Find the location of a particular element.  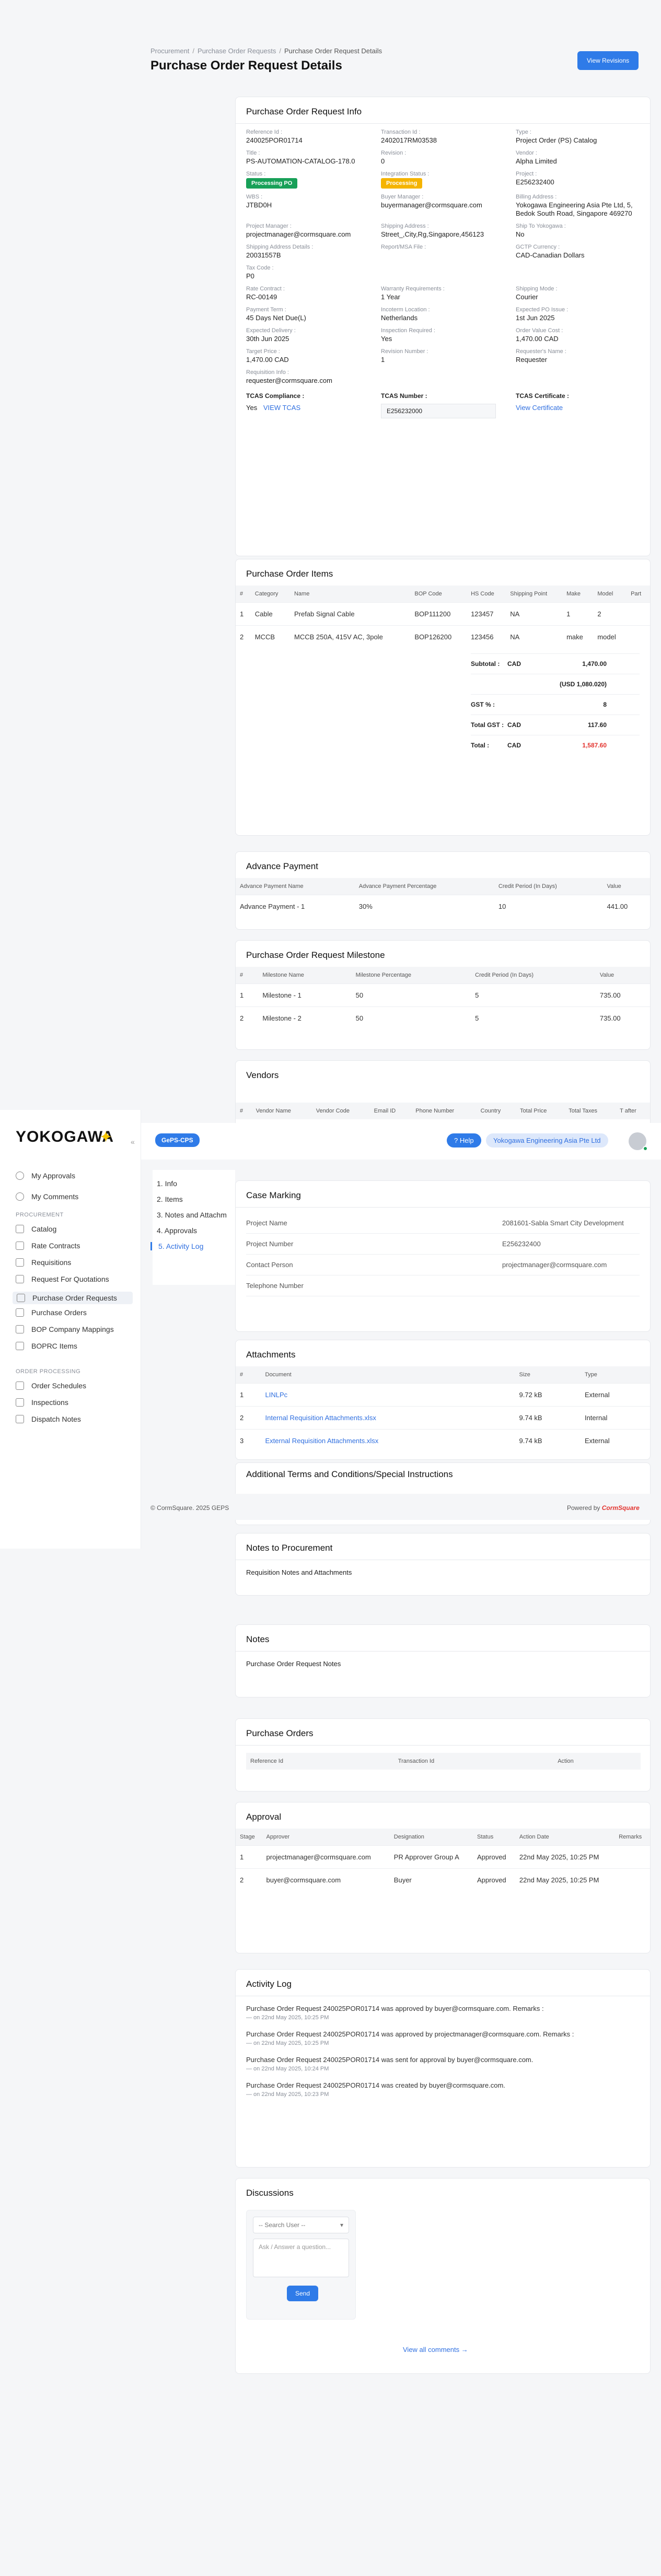

info-field-label: Project : is located at coordinates (526, 174).